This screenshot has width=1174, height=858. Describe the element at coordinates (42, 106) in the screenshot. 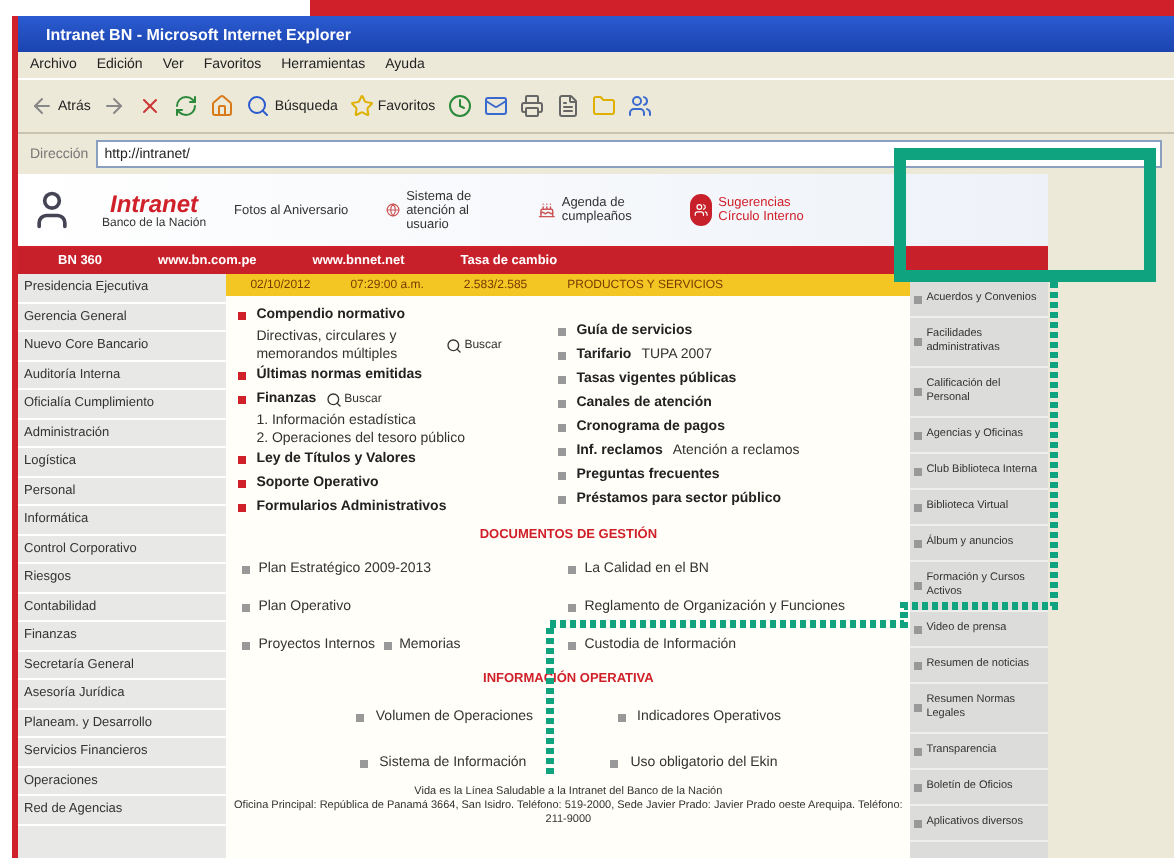

I see `back-arrow-icon` at that location.